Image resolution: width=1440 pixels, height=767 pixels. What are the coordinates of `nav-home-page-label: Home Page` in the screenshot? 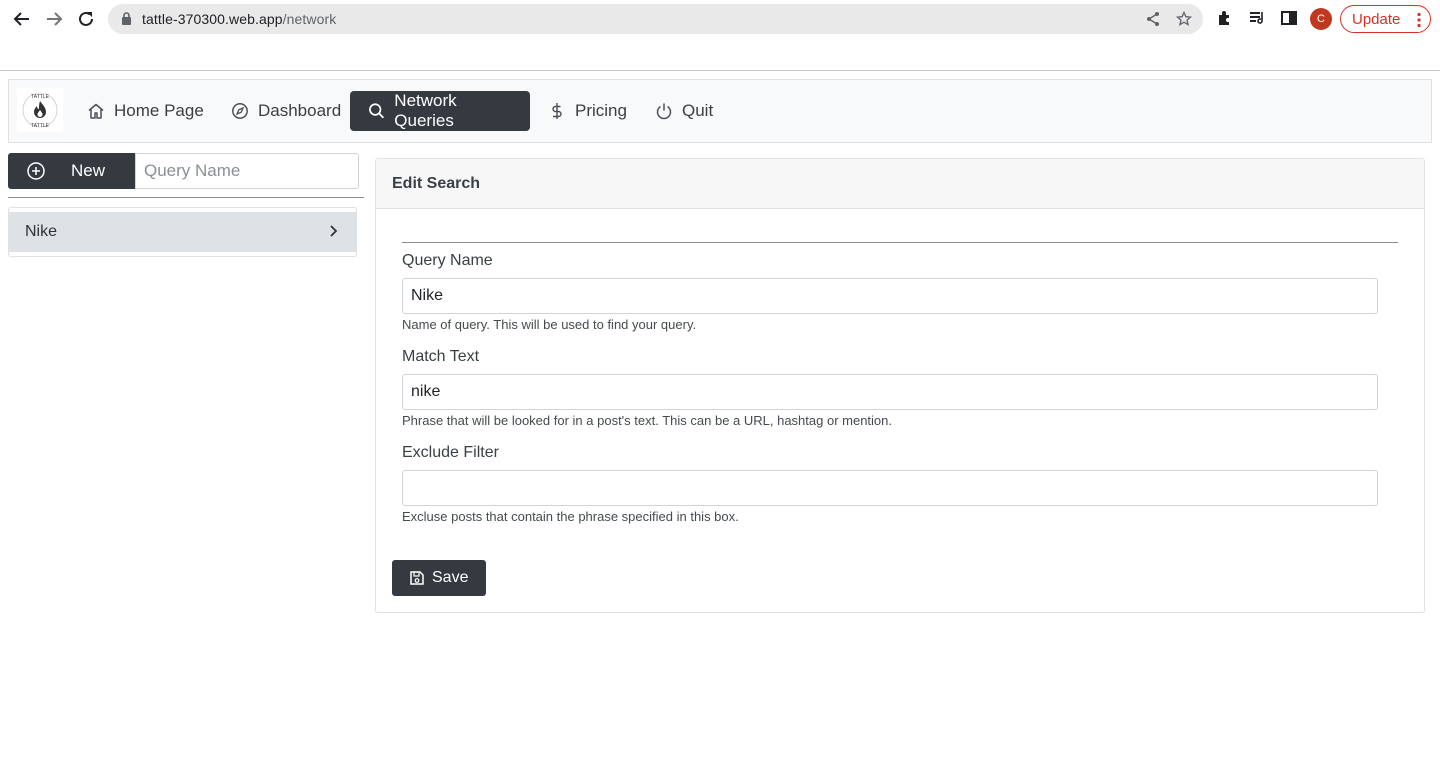 It's located at (159, 110).